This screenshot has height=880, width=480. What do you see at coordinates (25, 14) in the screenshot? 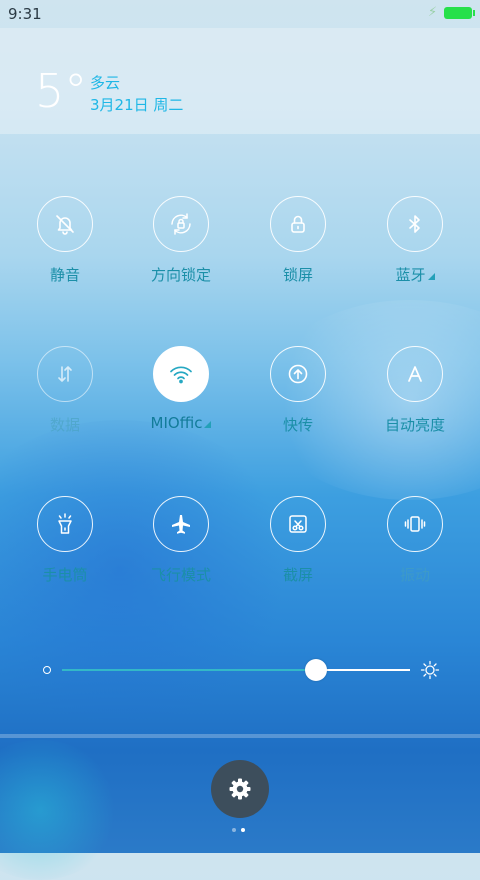
I see `clock: 9:31` at bounding box center [25, 14].